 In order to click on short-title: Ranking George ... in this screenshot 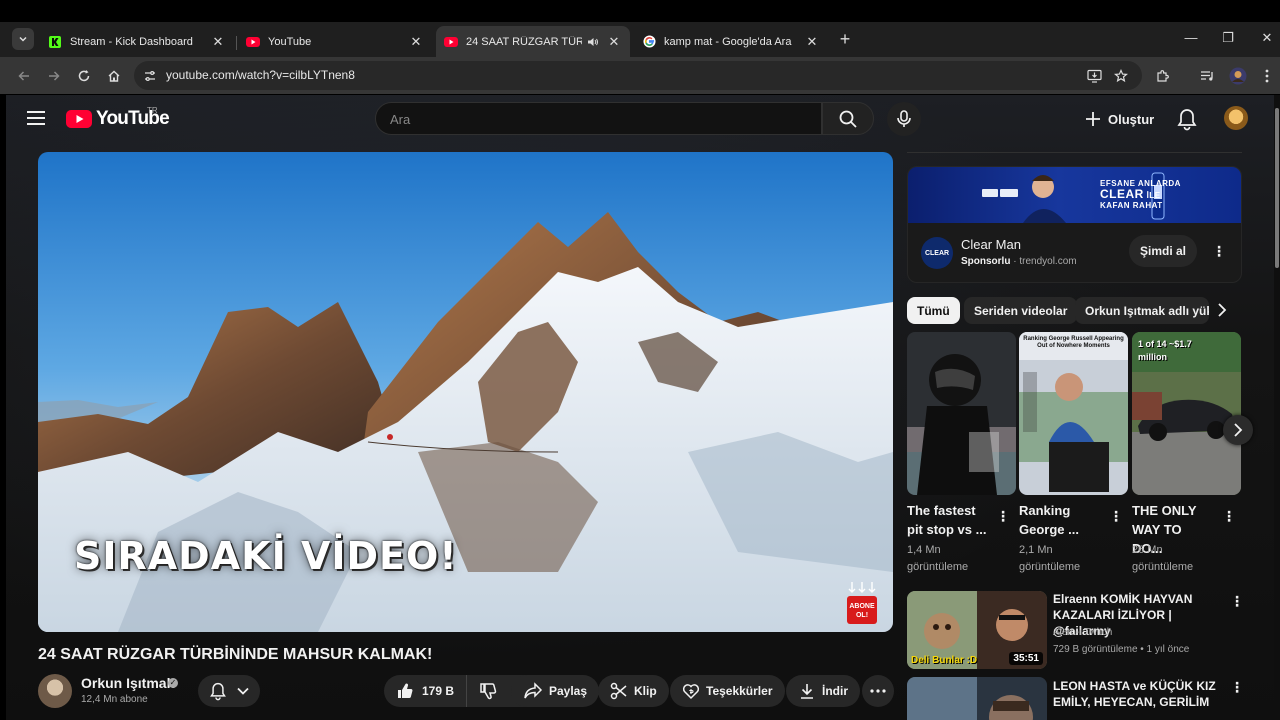, I will do `click(1060, 520)`.